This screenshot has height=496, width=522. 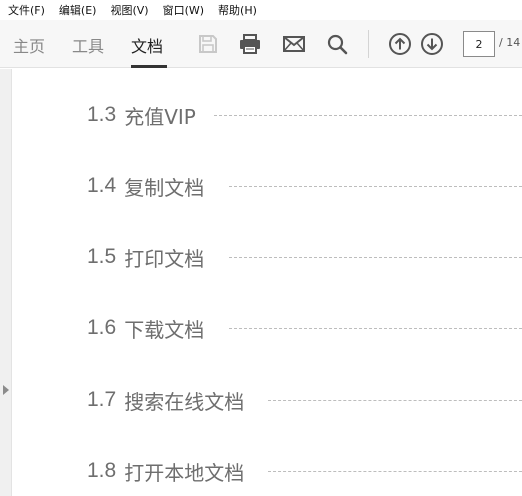 What do you see at coordinates (29, 45) in the screenshot?
I see `tab-home: 主页` at bounding box center [29, 45].